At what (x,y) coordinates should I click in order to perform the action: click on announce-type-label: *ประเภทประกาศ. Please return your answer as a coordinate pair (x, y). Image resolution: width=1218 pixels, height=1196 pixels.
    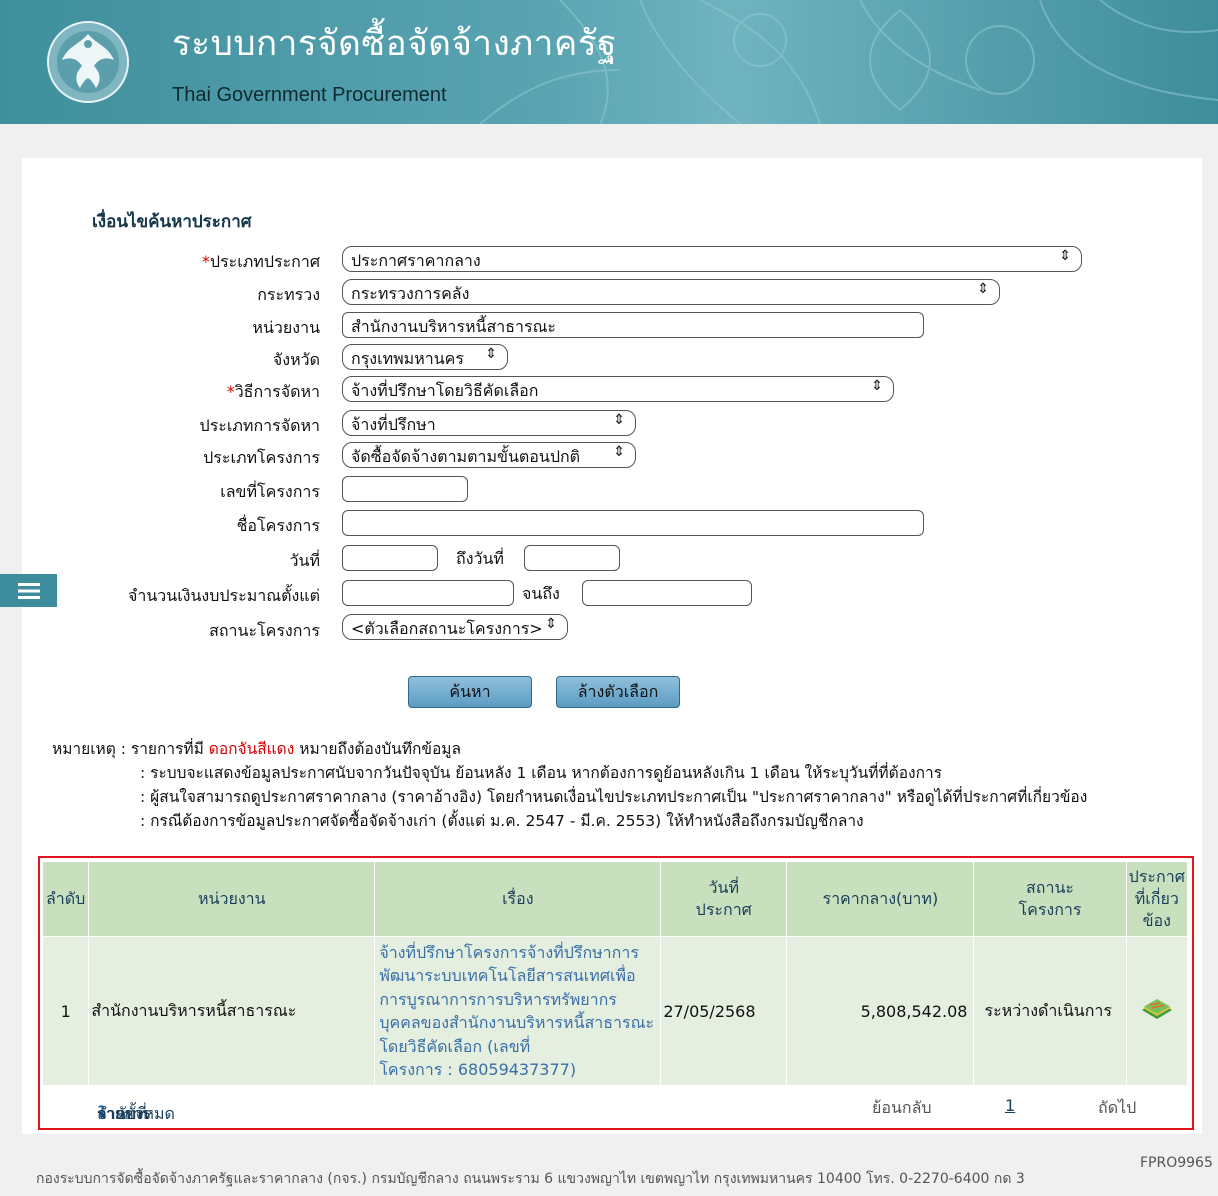
    Looking at the image, I should click on (260, 261).